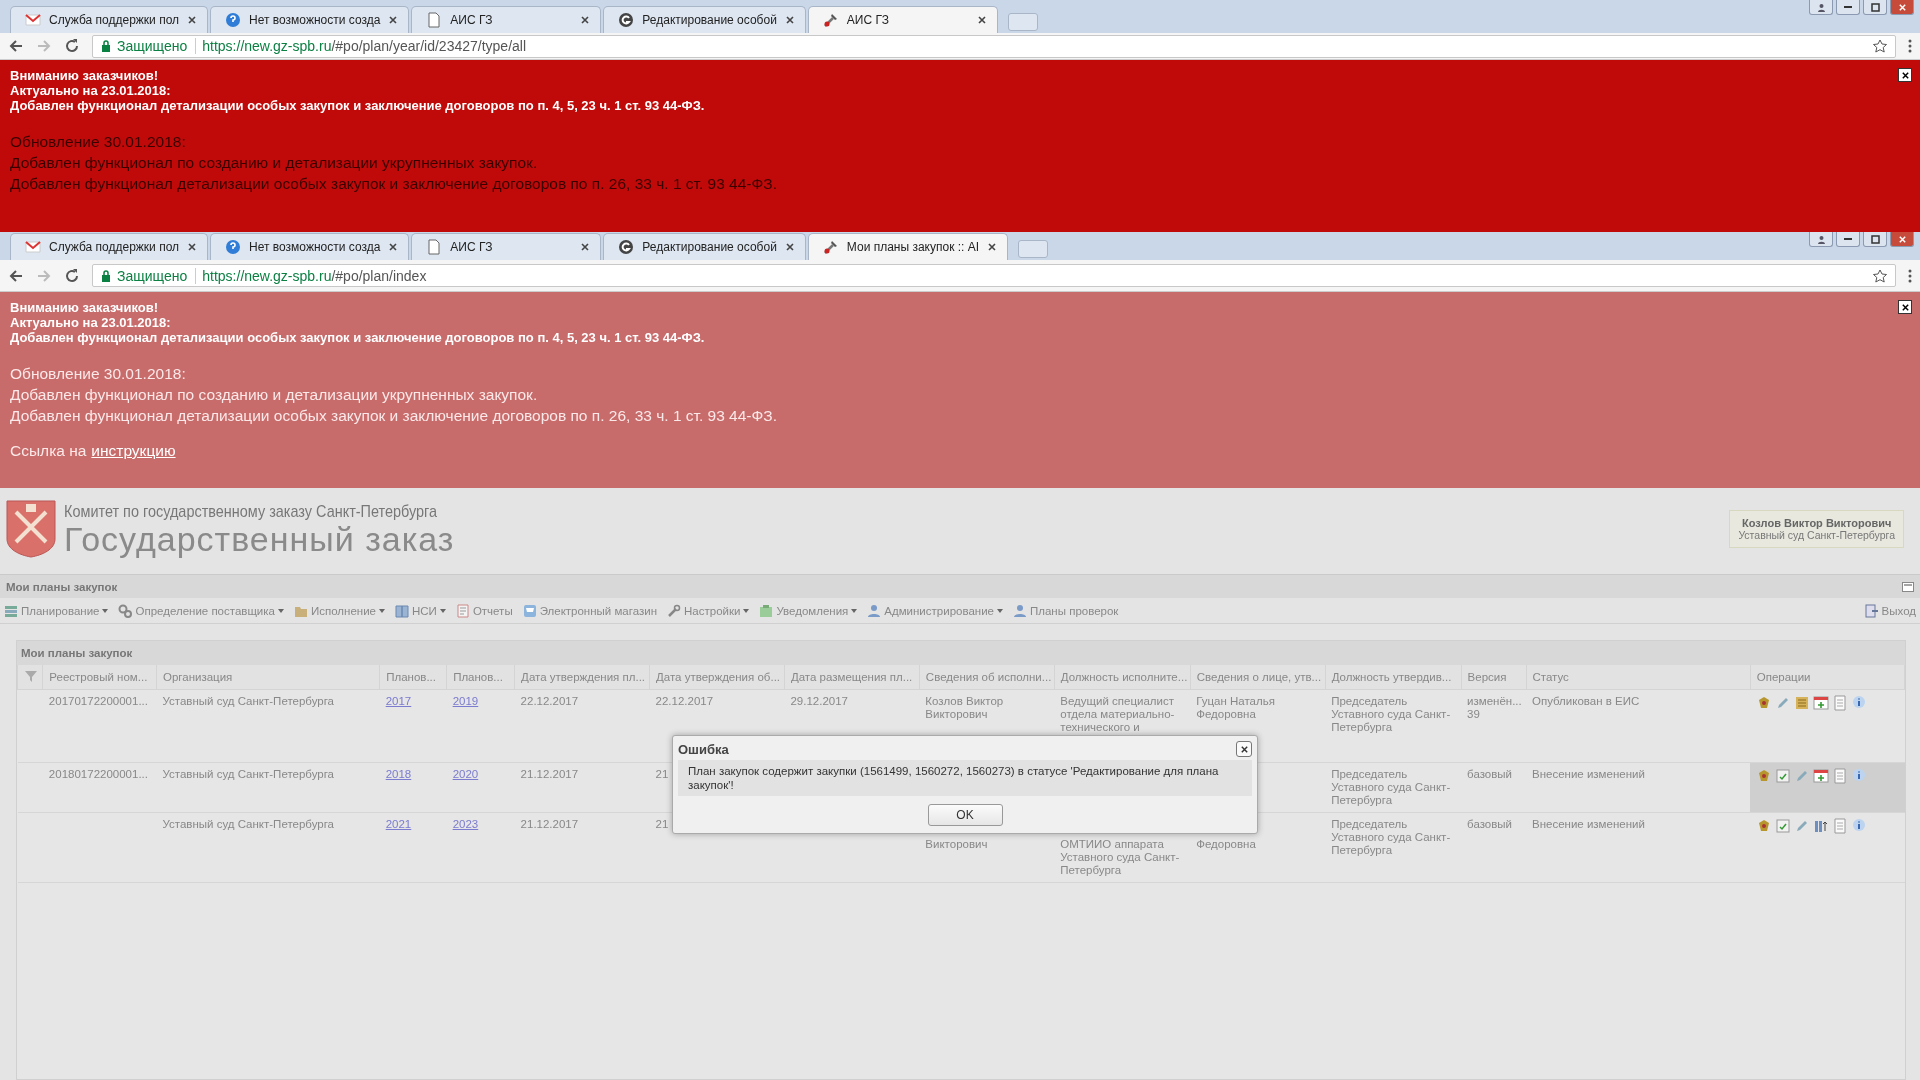  What do you see at coordinates (62, 586) in the screenshot?
I see `panel-title: Мои планы закупок` at bounding box center [62, 586].